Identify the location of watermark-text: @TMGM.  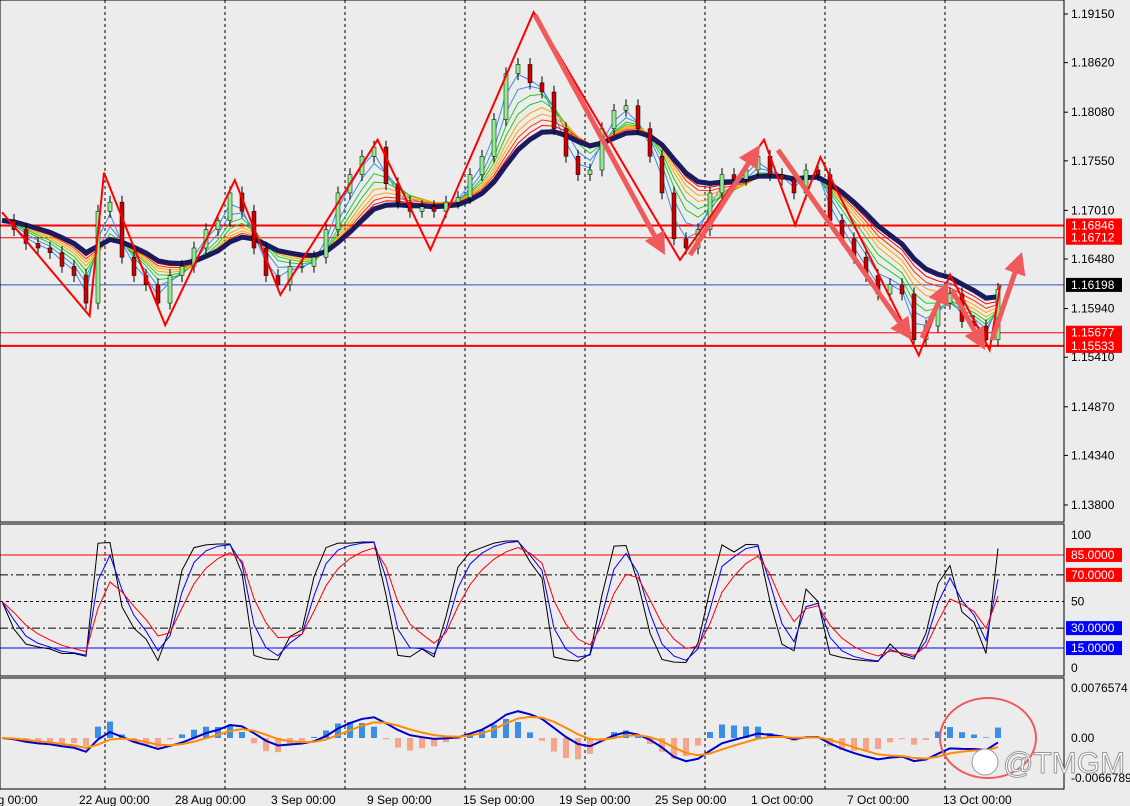
(1064, 763).